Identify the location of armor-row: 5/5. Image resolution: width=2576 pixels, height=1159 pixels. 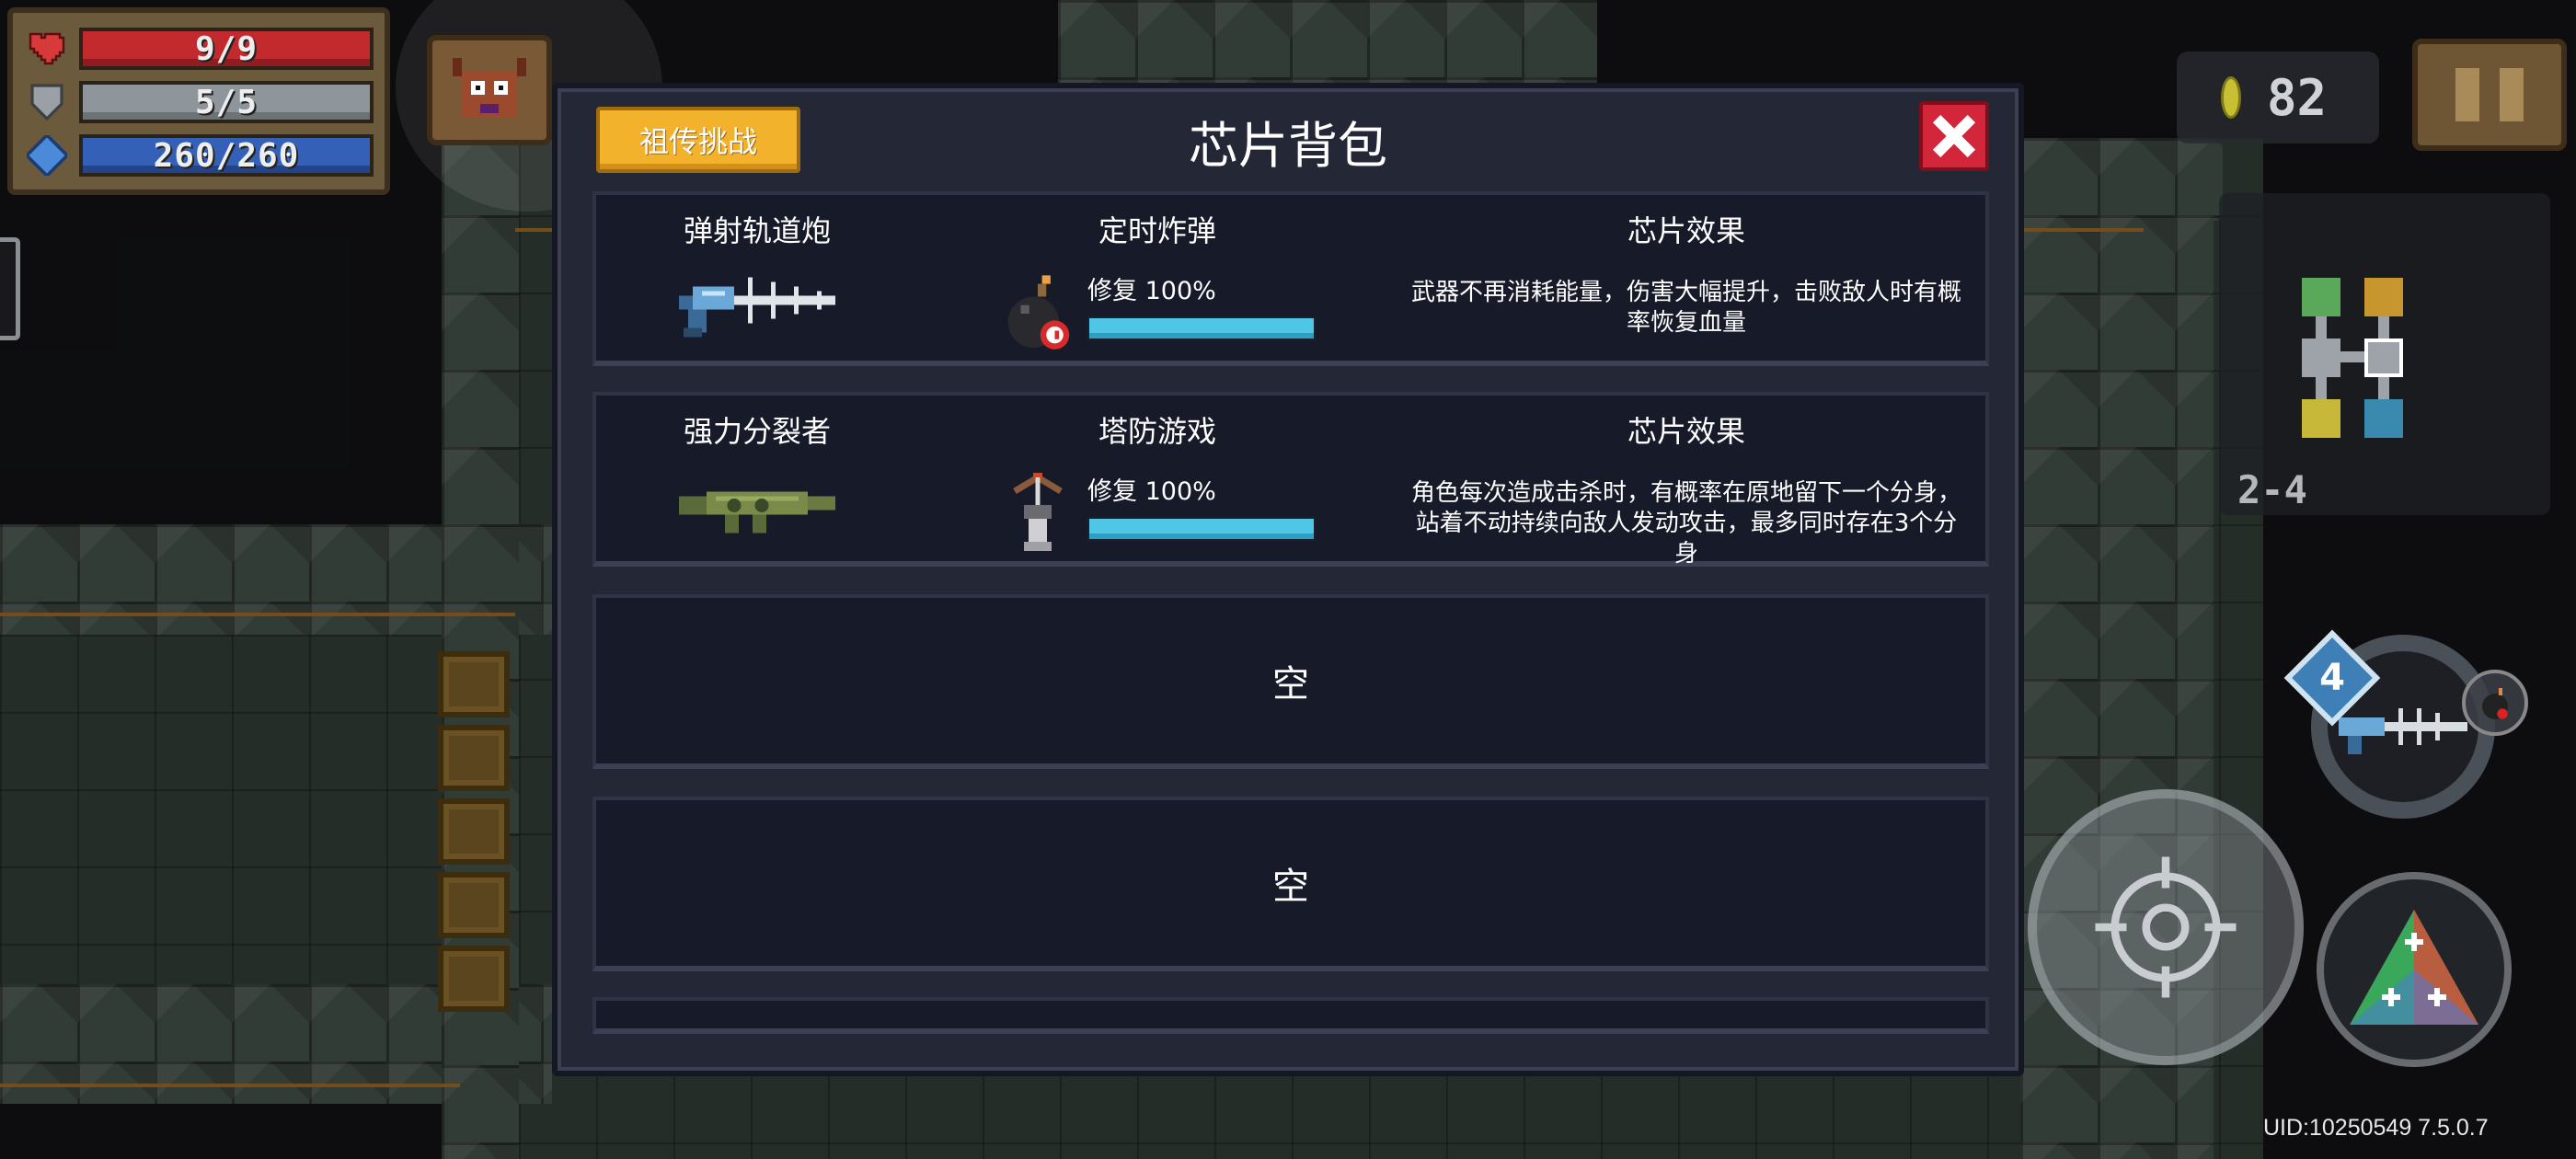
(199, 102).